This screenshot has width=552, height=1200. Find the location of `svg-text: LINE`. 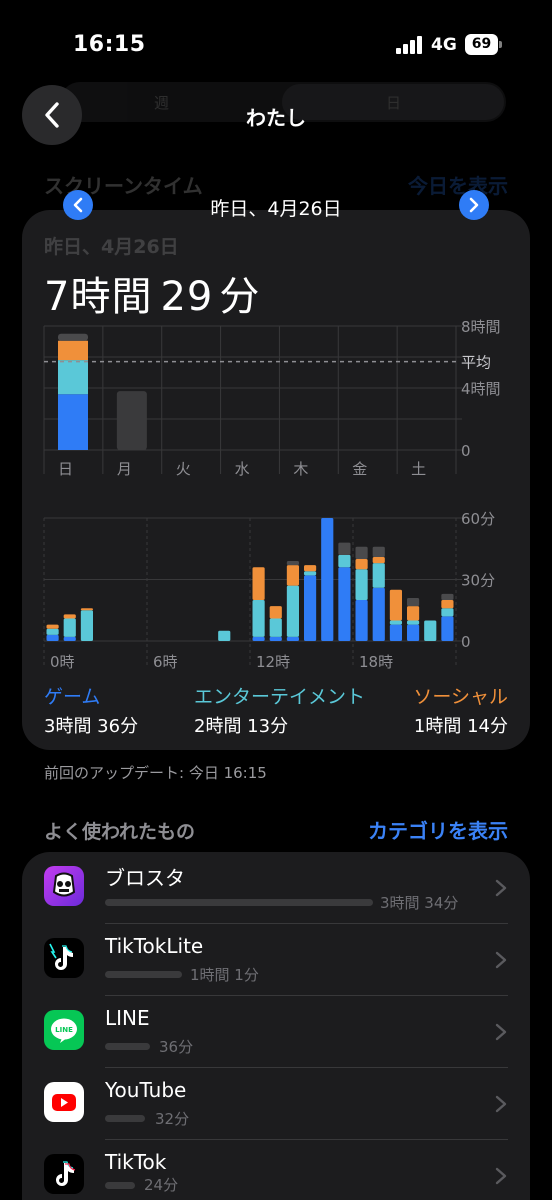

svg-text: LINE is located at coordinates (64, 1030).